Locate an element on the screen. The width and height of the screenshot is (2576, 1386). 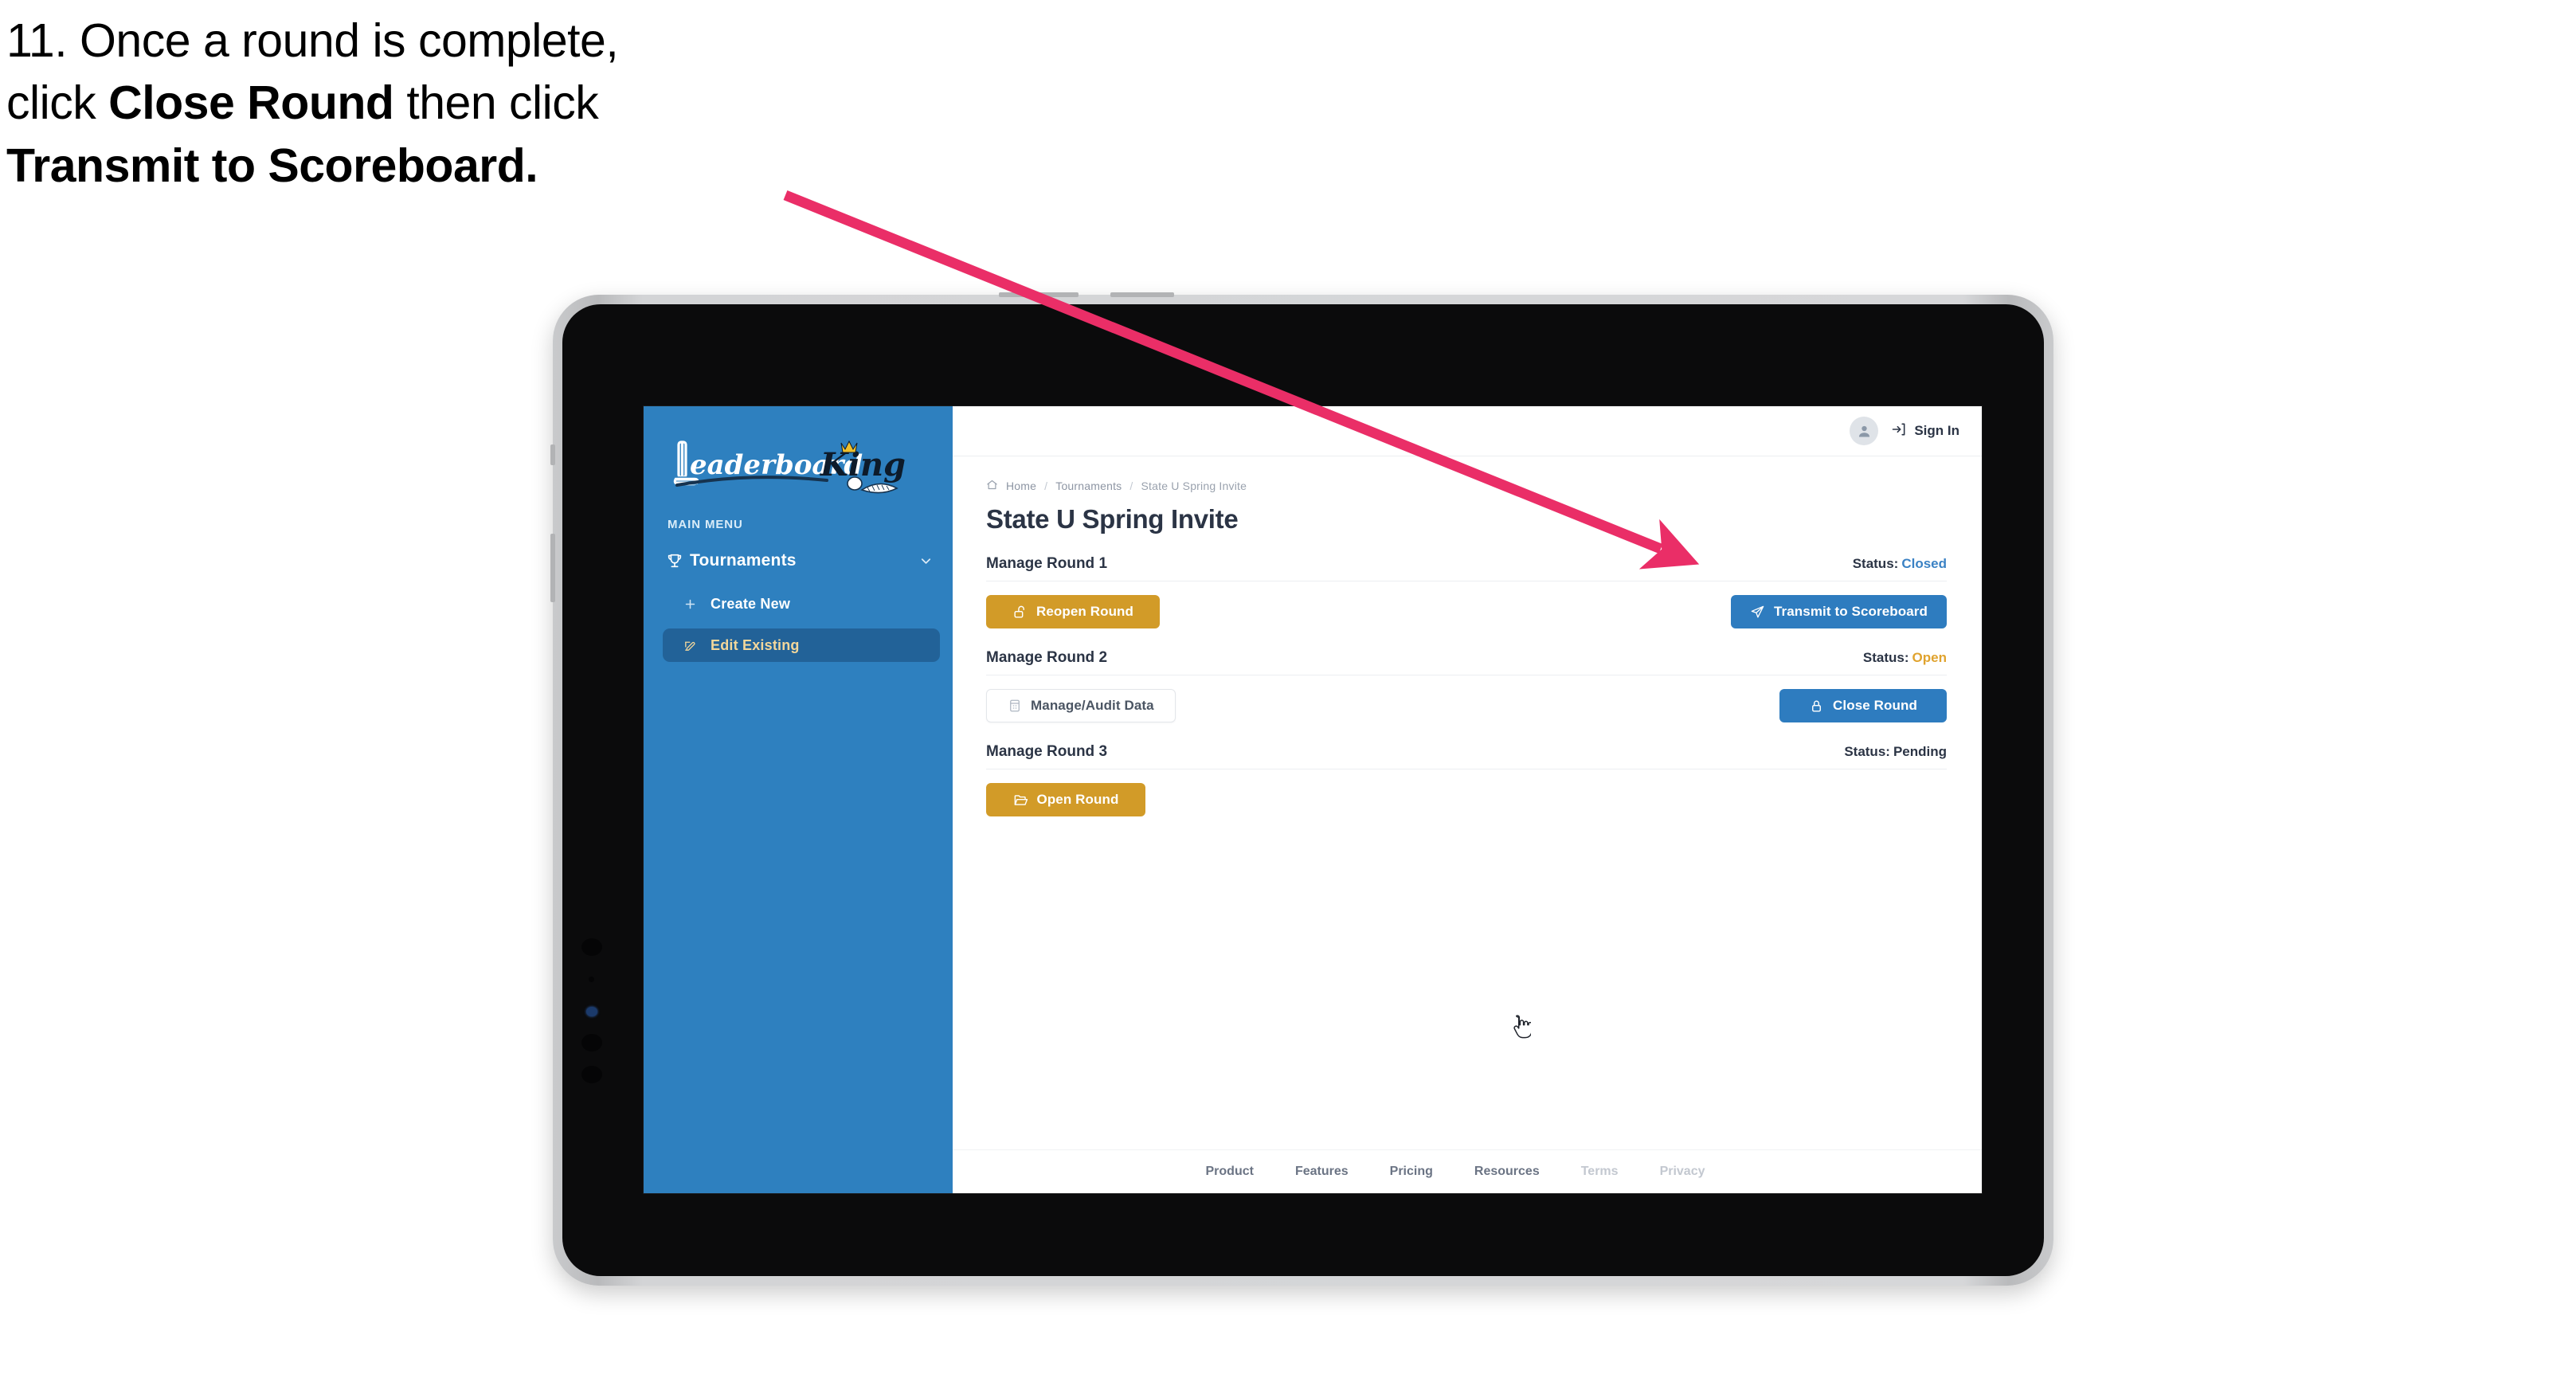
button-label: Transmit to Scoreboard is located at coordinates (1850, 611).